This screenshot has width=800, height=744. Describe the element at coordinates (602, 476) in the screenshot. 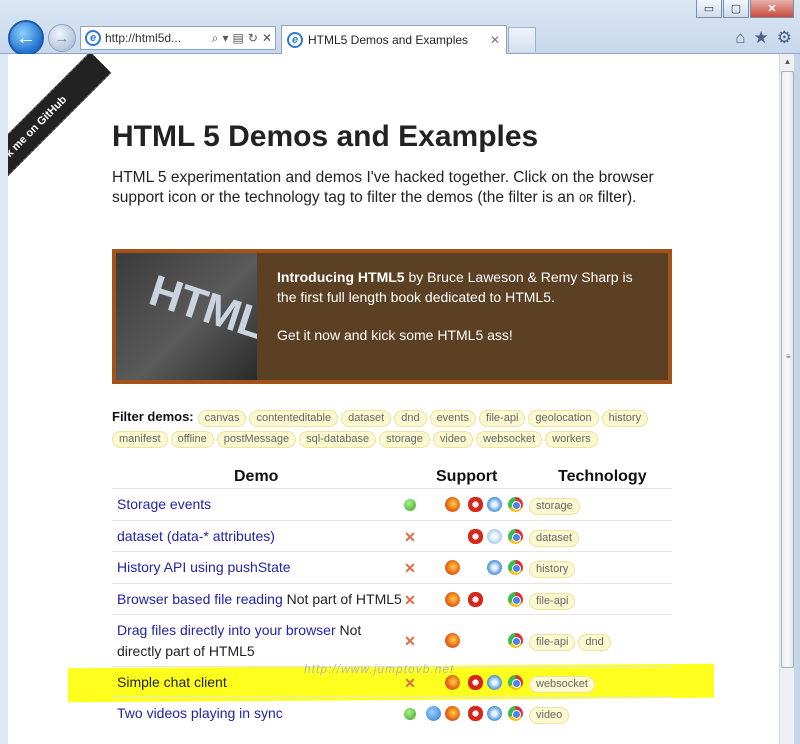

I see `col-technology: Technology` at that location.